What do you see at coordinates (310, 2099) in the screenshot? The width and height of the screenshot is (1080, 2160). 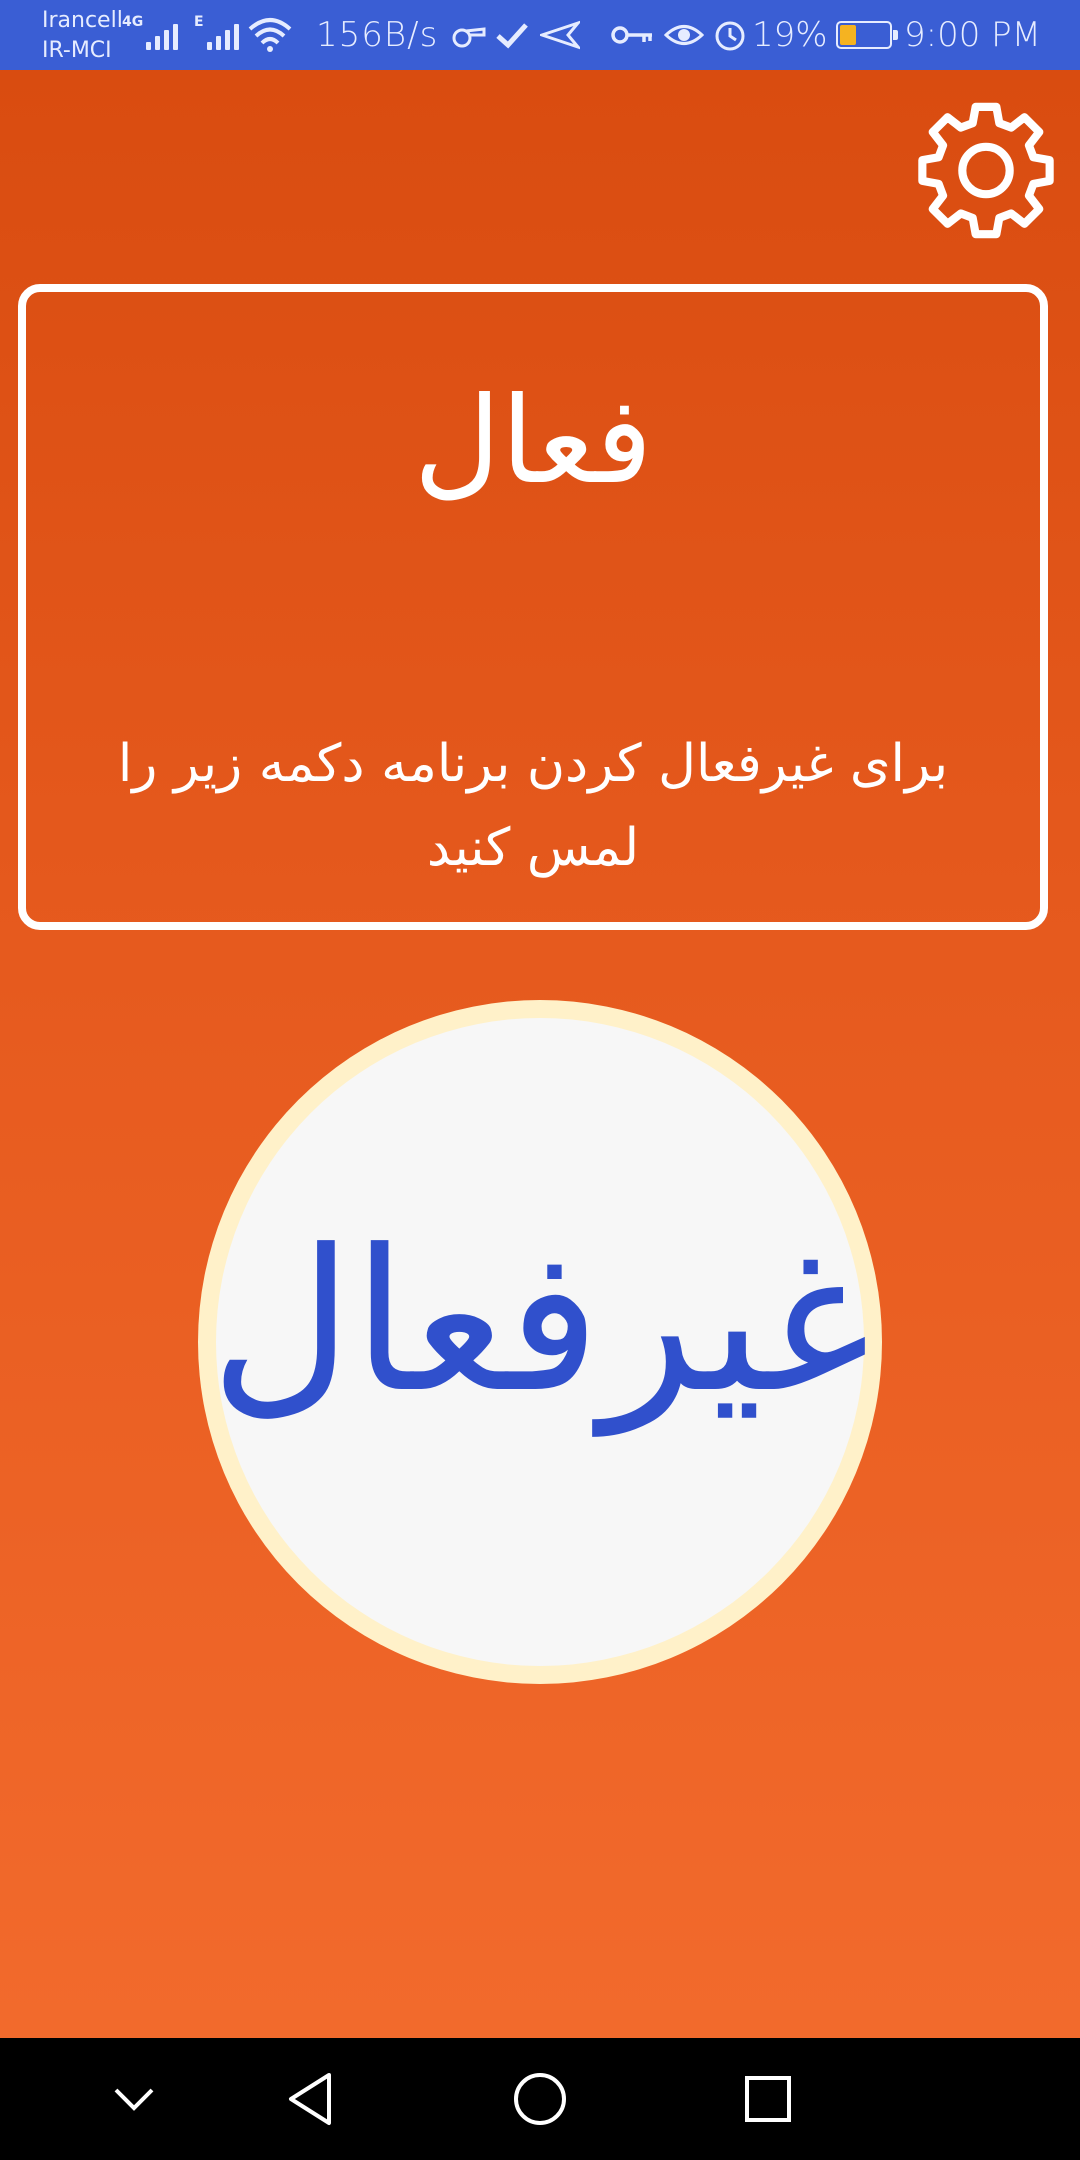 I see `back-icon` at bounding box center [310, 2099].